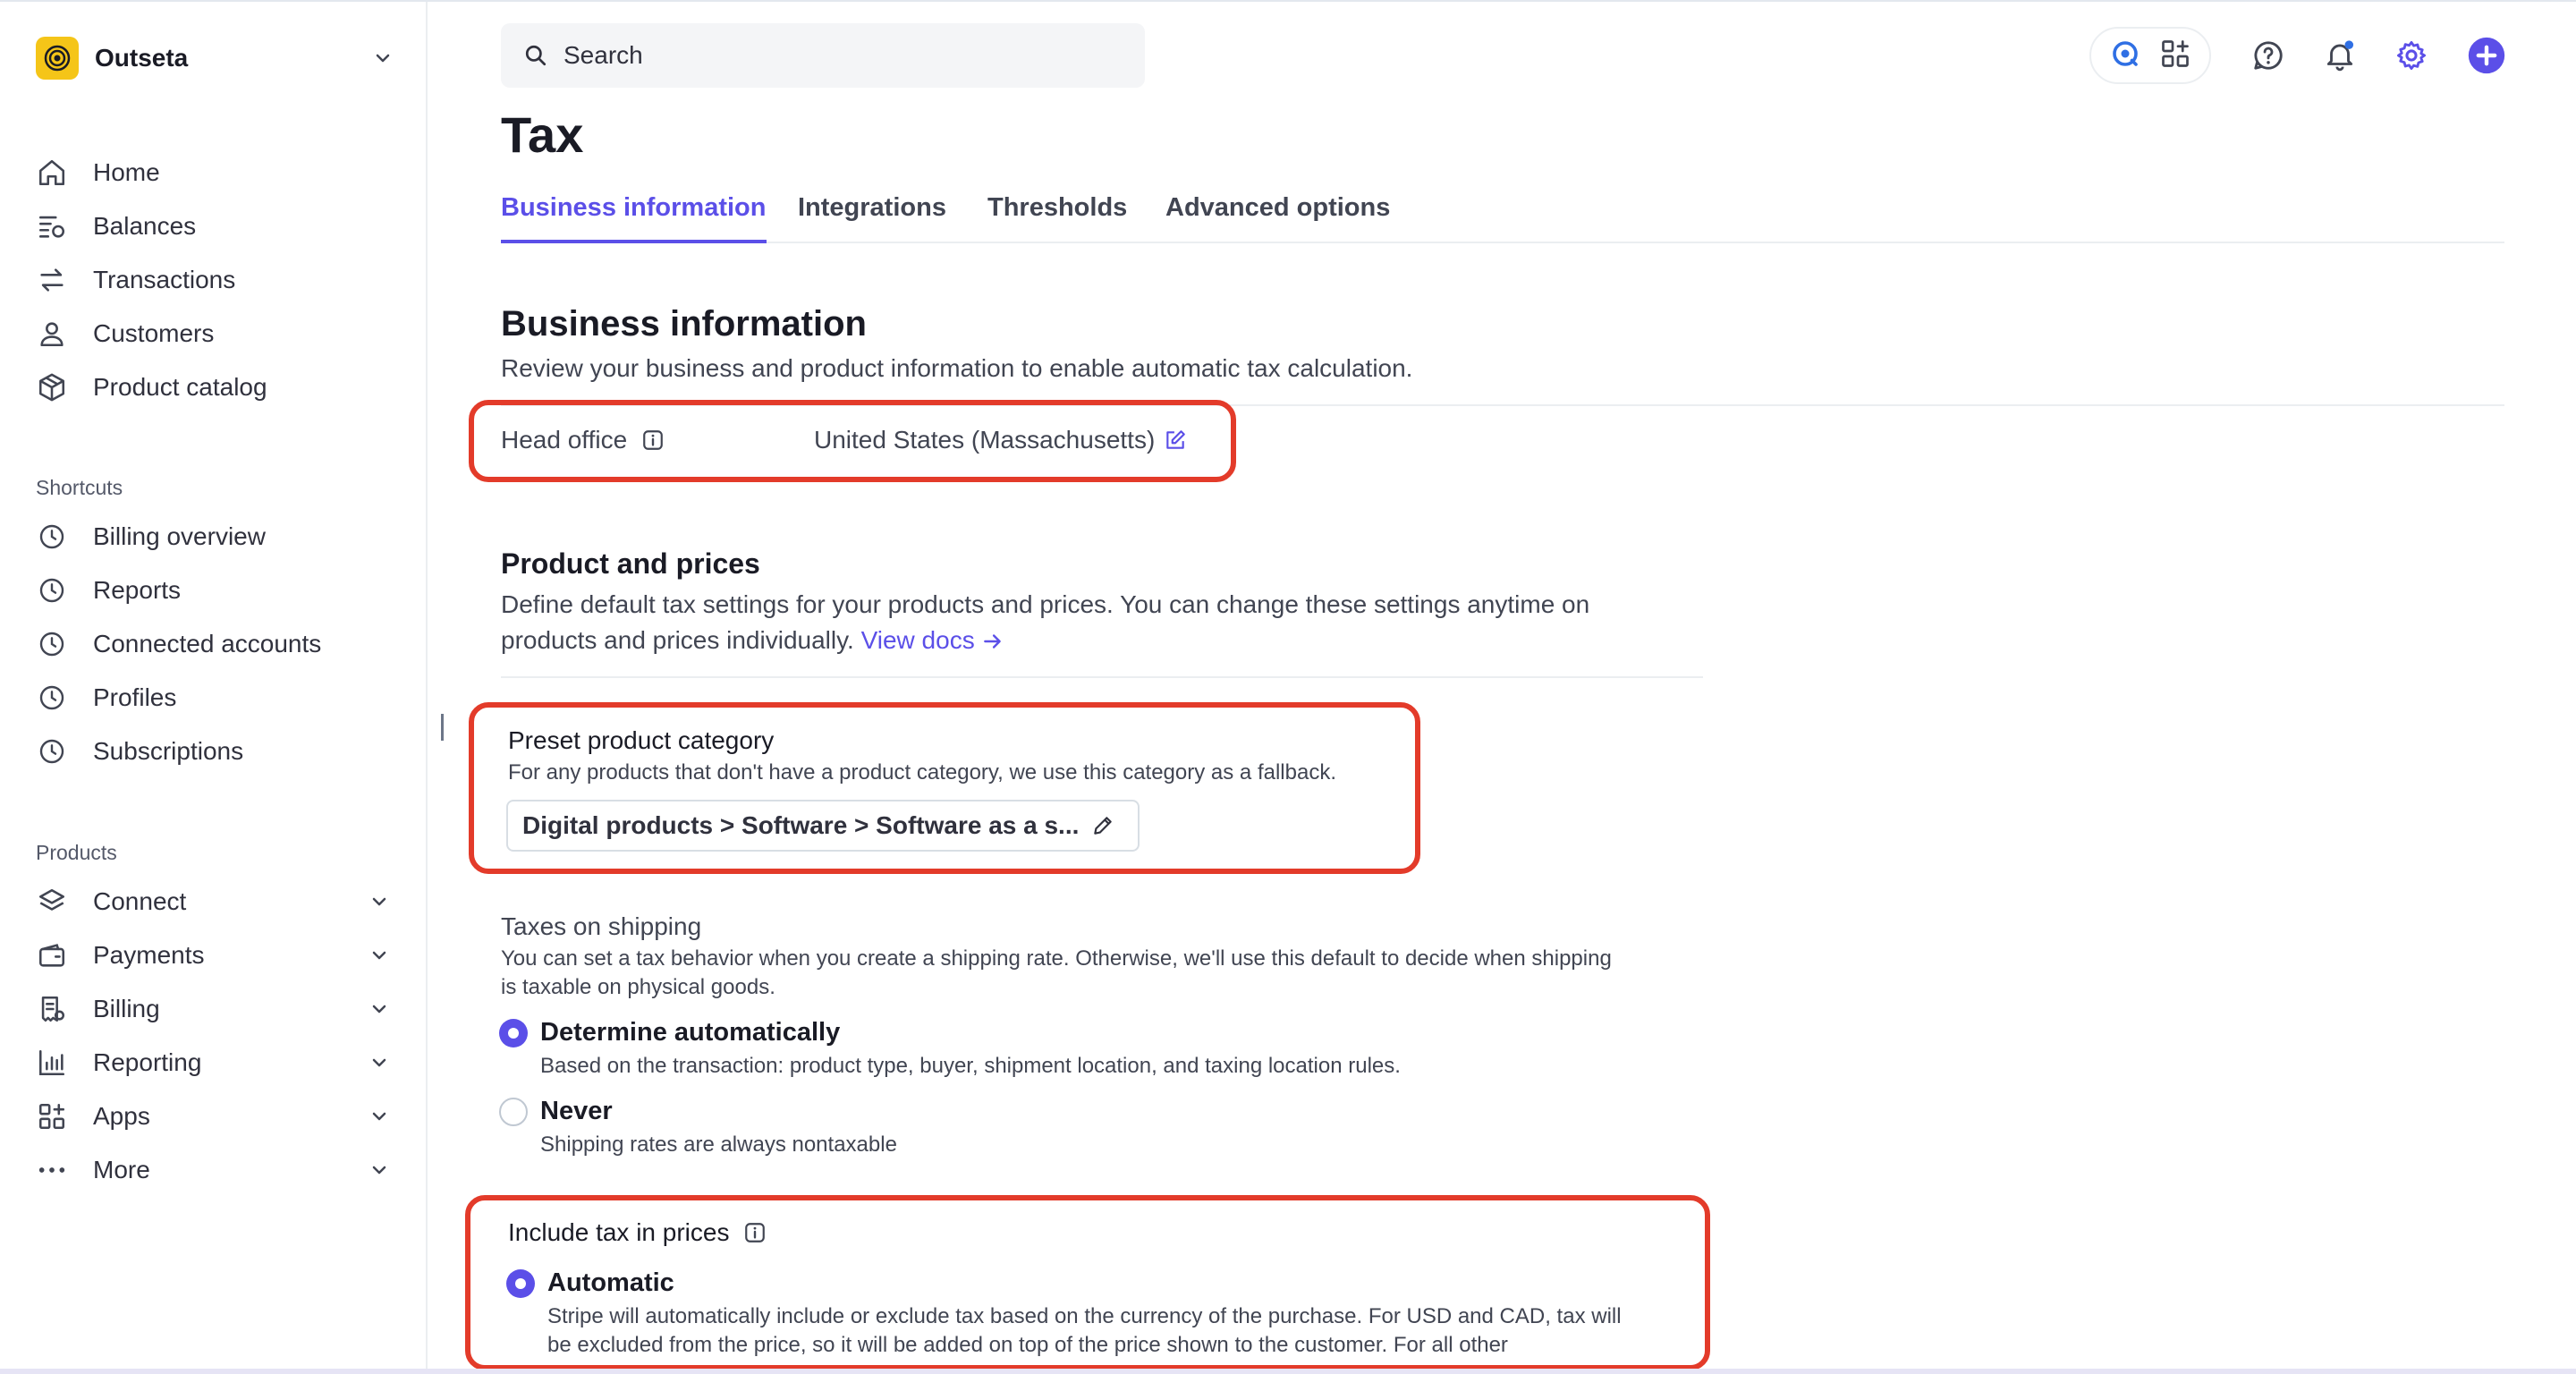  Describe the element at coordinates (1057, 218) in the screenshot. I see `tab-thresholds: Thresholds` at that location.